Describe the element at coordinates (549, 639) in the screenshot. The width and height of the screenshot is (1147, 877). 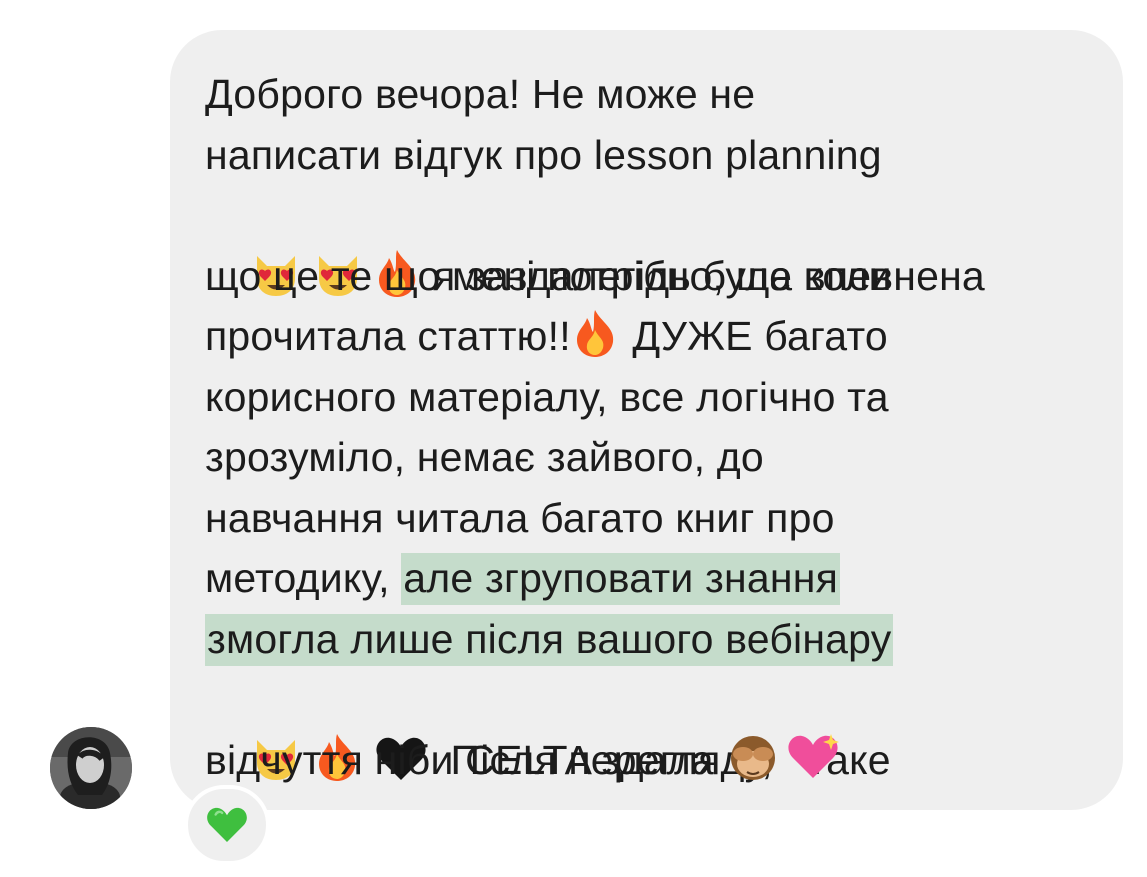
I see `highlighted-text: змогла лише після вашого вебінару` at that location.